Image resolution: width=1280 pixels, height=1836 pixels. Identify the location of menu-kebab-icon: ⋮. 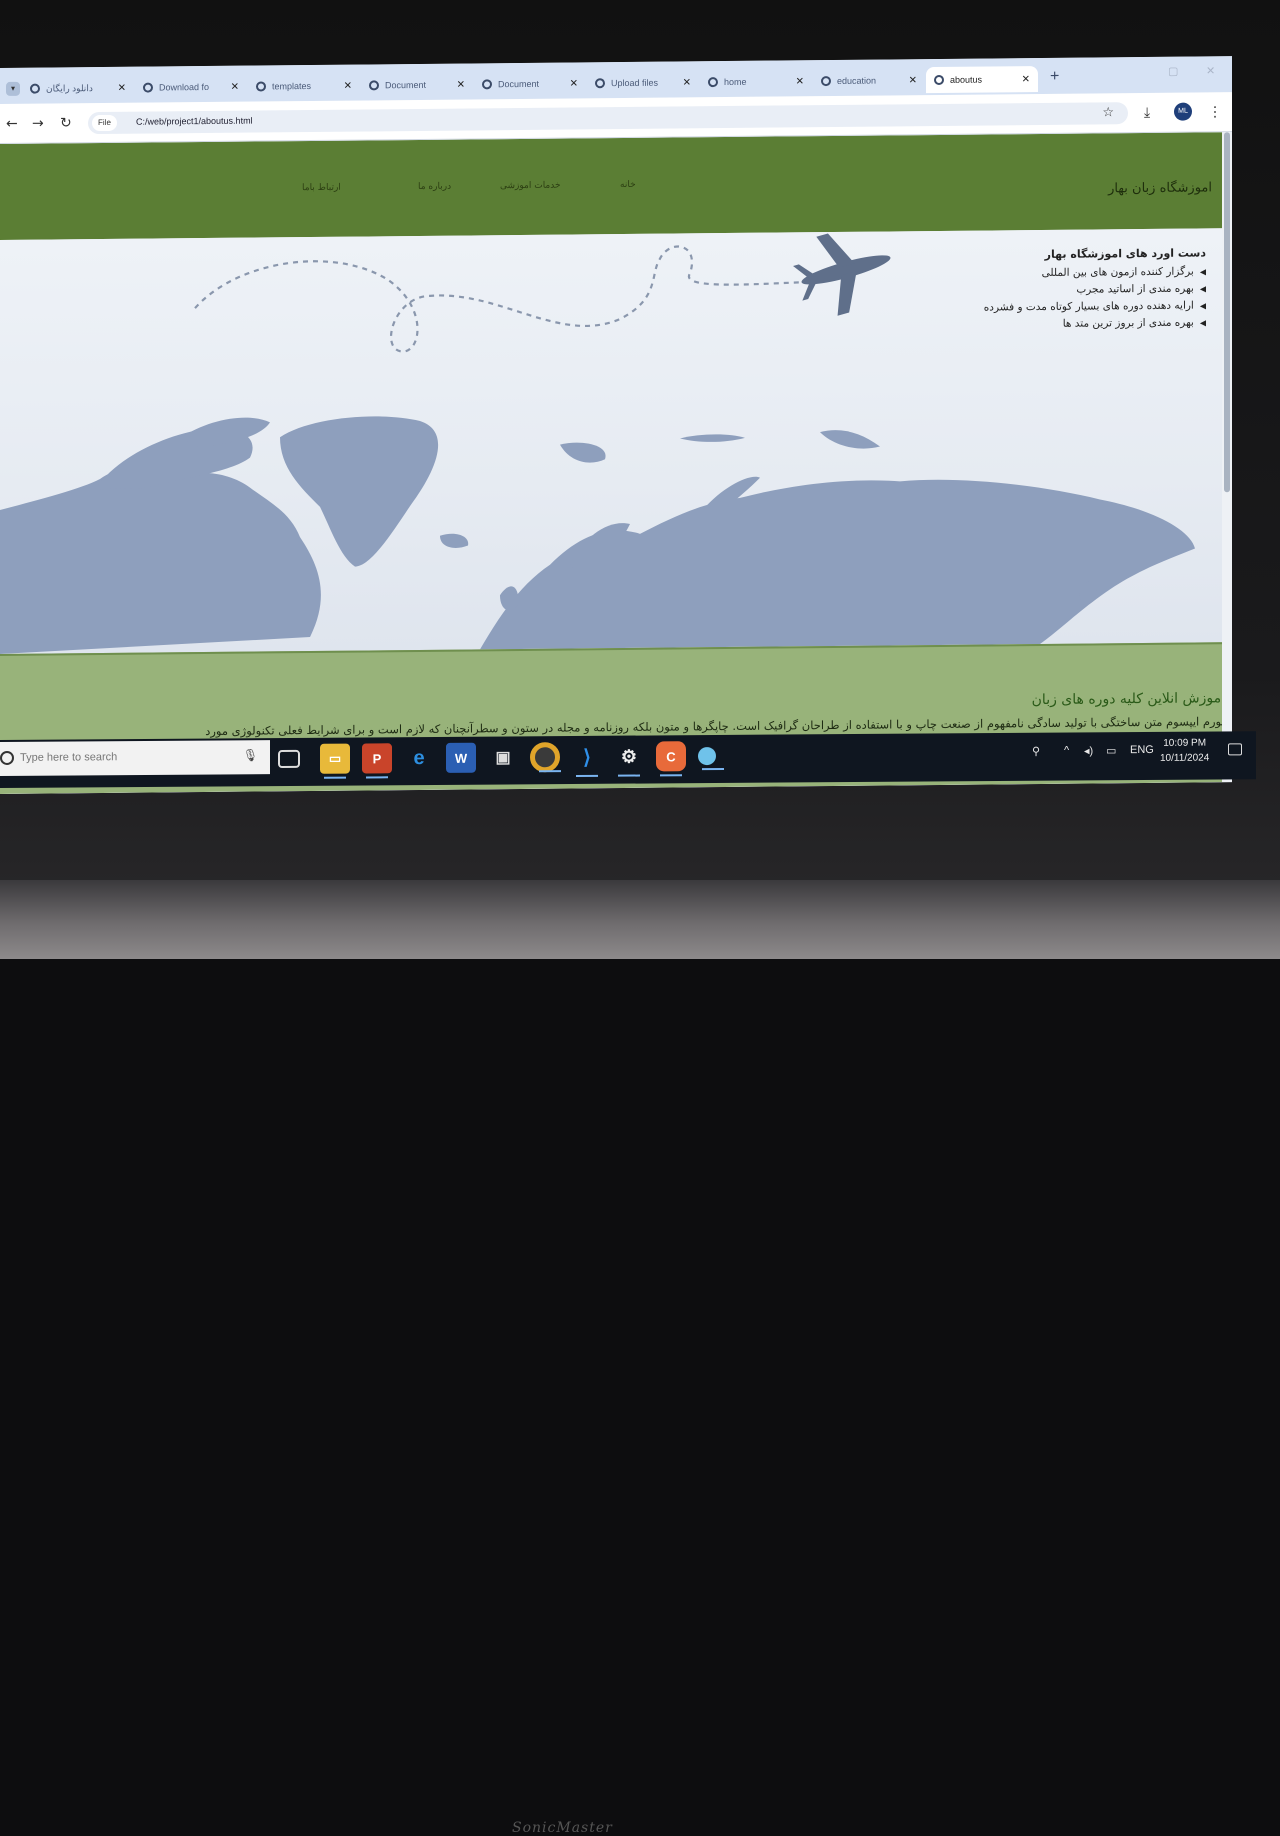
(1215, 112).